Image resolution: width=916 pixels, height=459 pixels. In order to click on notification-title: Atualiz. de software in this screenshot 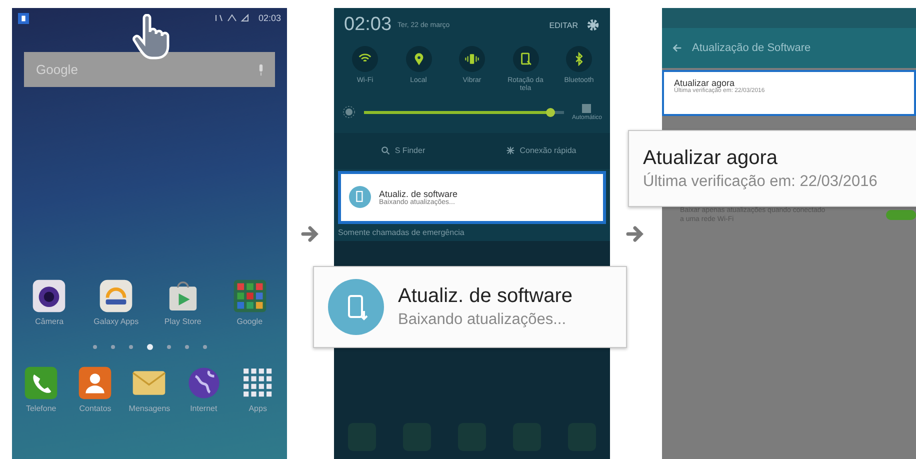, I will do `click(418, 193)`.